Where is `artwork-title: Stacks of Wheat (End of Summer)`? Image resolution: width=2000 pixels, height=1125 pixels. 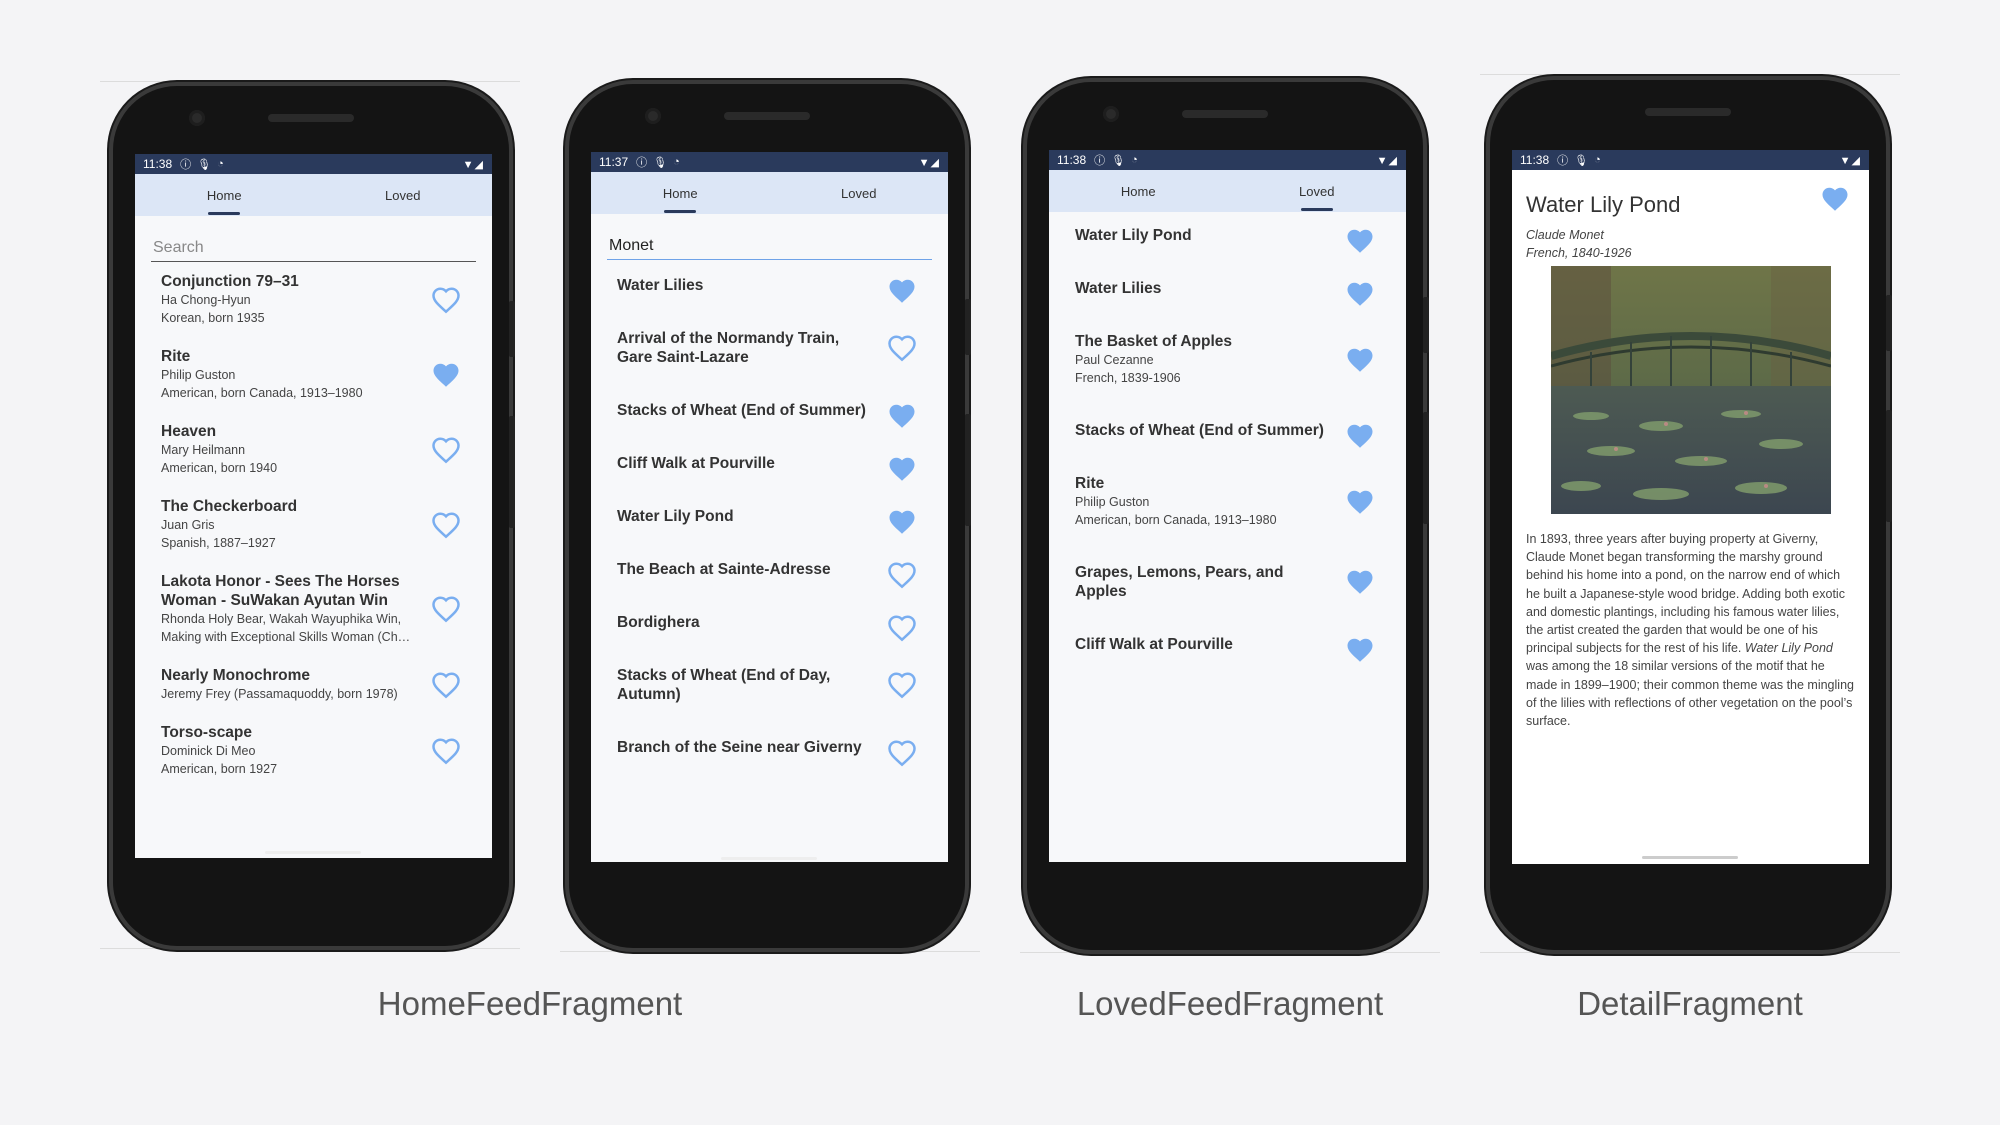
artwork-title: Stacks of Wheat (End of Summer) is located at coordinates (741, 410).